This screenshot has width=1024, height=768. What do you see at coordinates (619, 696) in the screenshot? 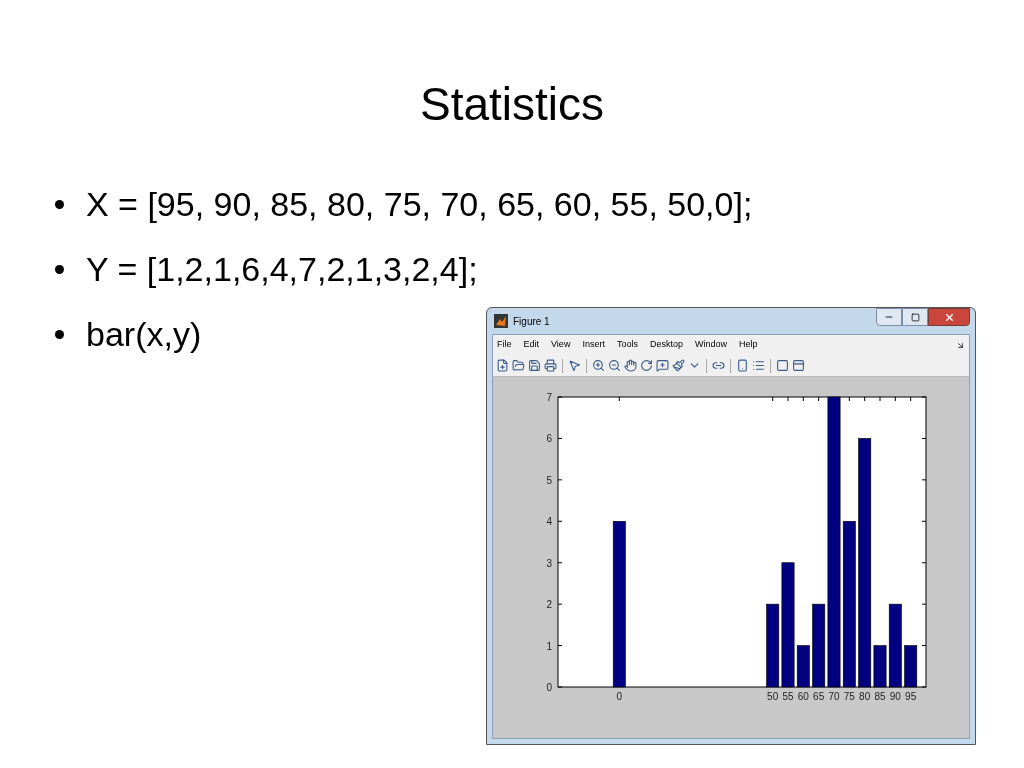
I see `x-tick-label: 0` at bounding box center [619, 696].